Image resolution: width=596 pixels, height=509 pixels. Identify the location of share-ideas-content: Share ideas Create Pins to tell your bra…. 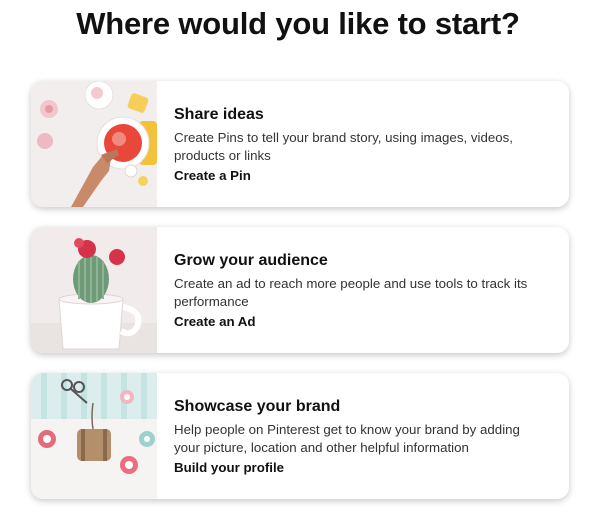
(359, 145).